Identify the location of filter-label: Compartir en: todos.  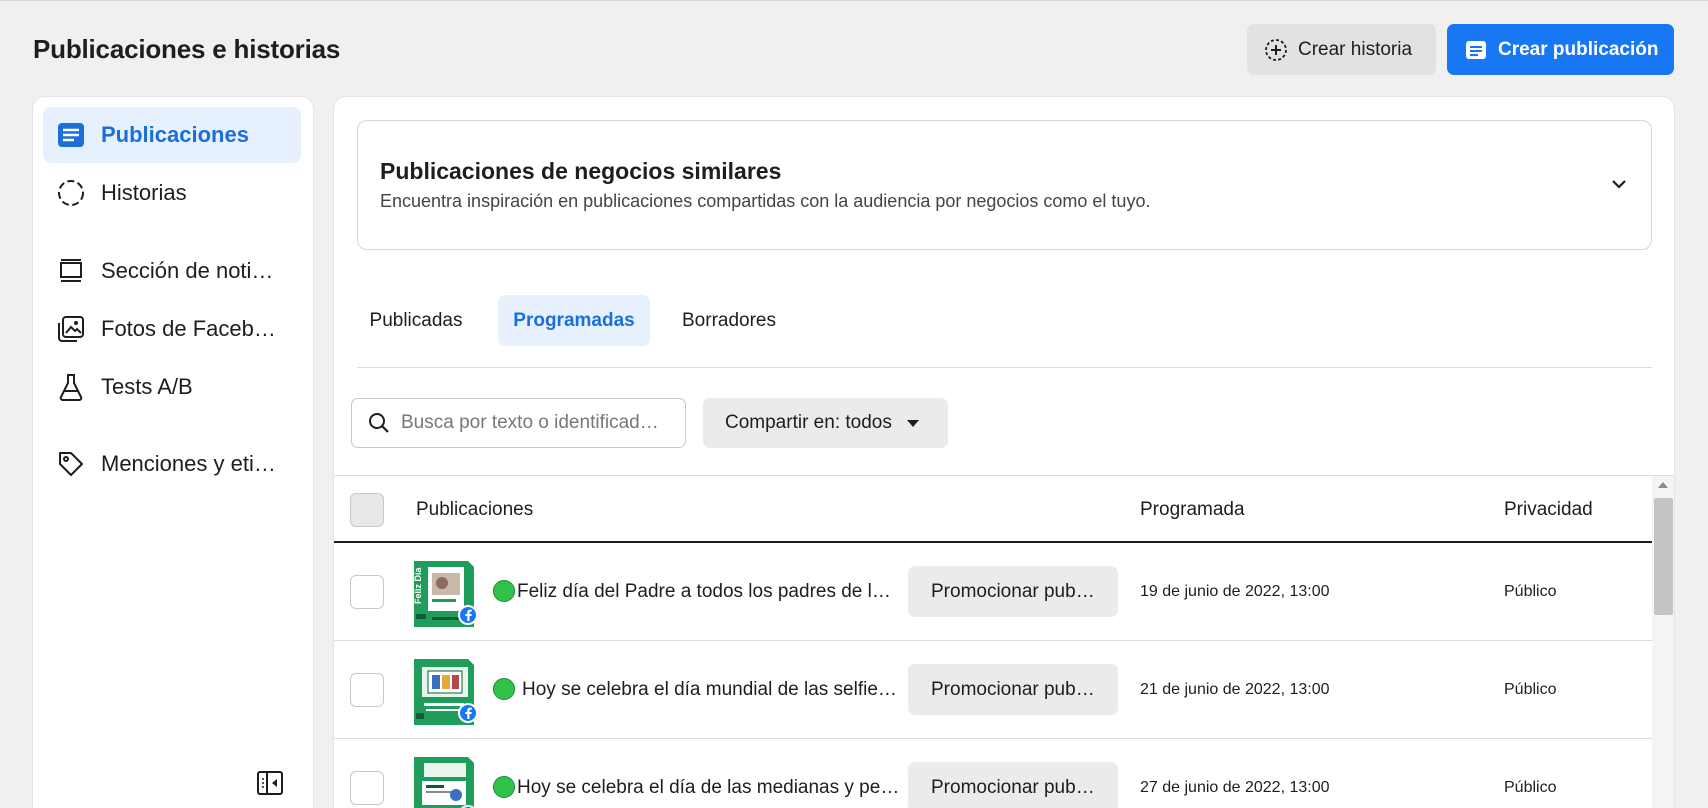
(808, 422).